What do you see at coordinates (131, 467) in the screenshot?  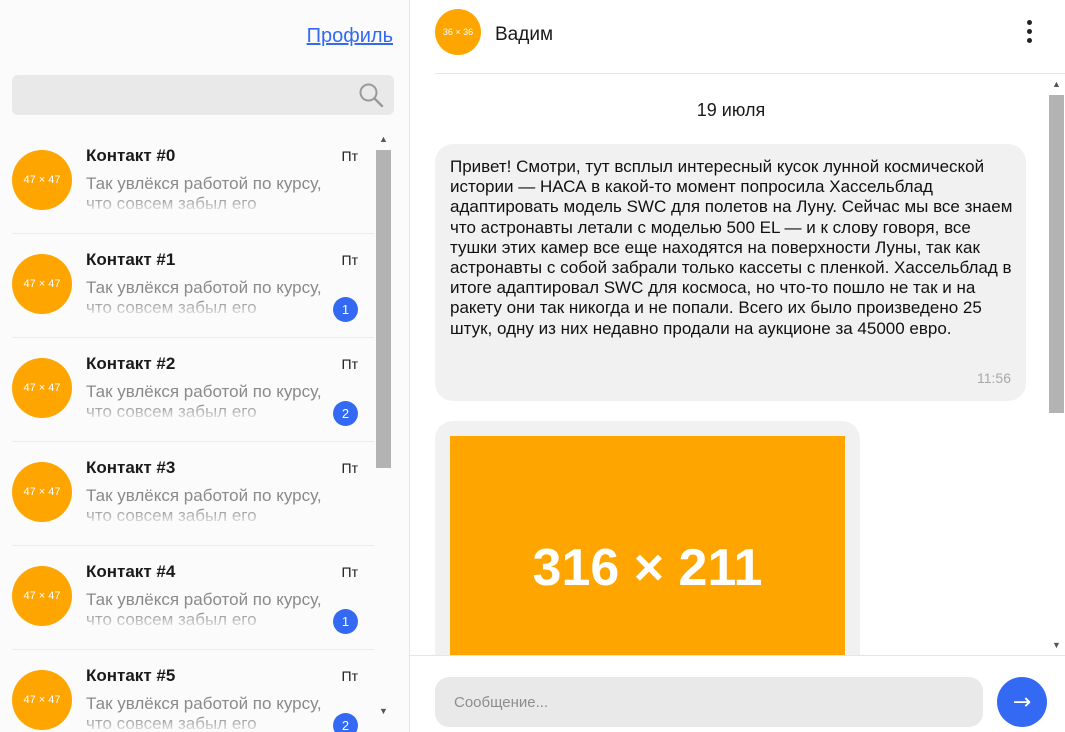 I see `contact-name: Контакт #3` at bounding box center [131, 467].